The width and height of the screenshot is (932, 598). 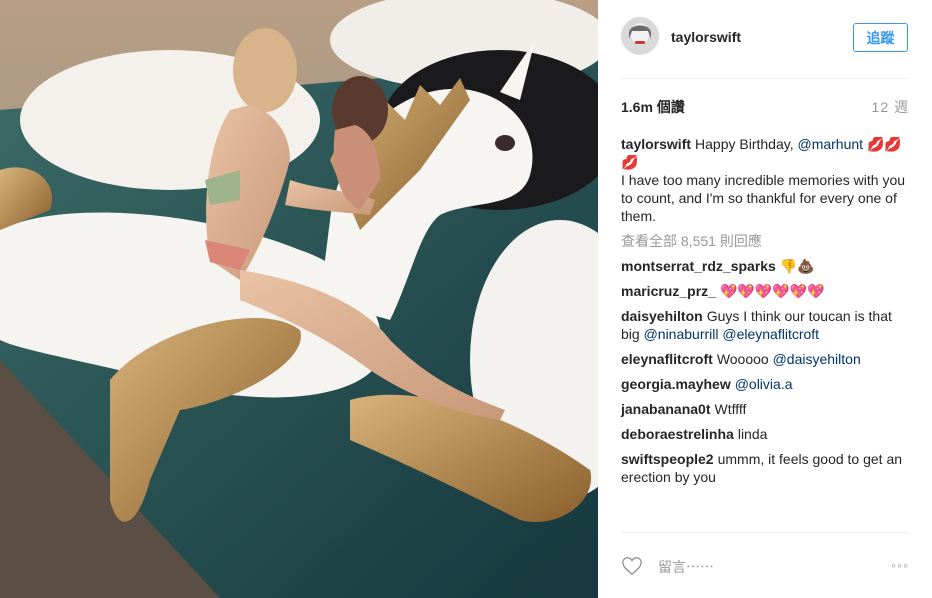 I want to click on avatar-image, so click(x=640, y=36).